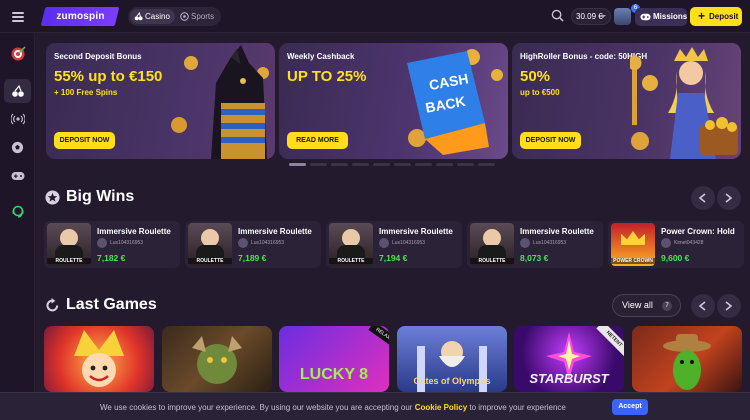 This screenshot has width=750, height=420. What do you see at coordinates (622, 16) in the screenshot?
I see `avatar` at bounding box center [622, 16].